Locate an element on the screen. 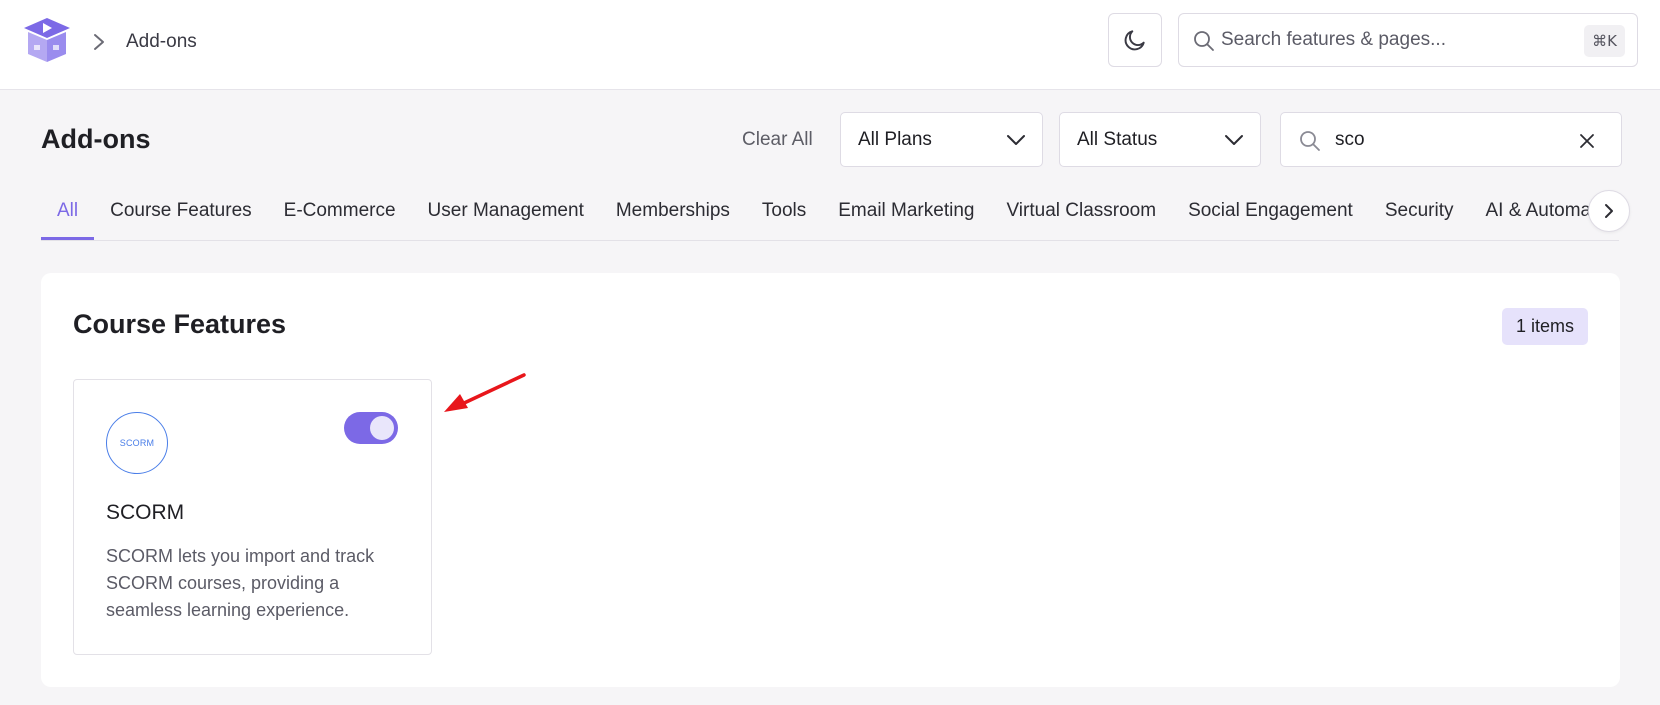  status-select-value: All Status is located at coordinates (1117, 139).